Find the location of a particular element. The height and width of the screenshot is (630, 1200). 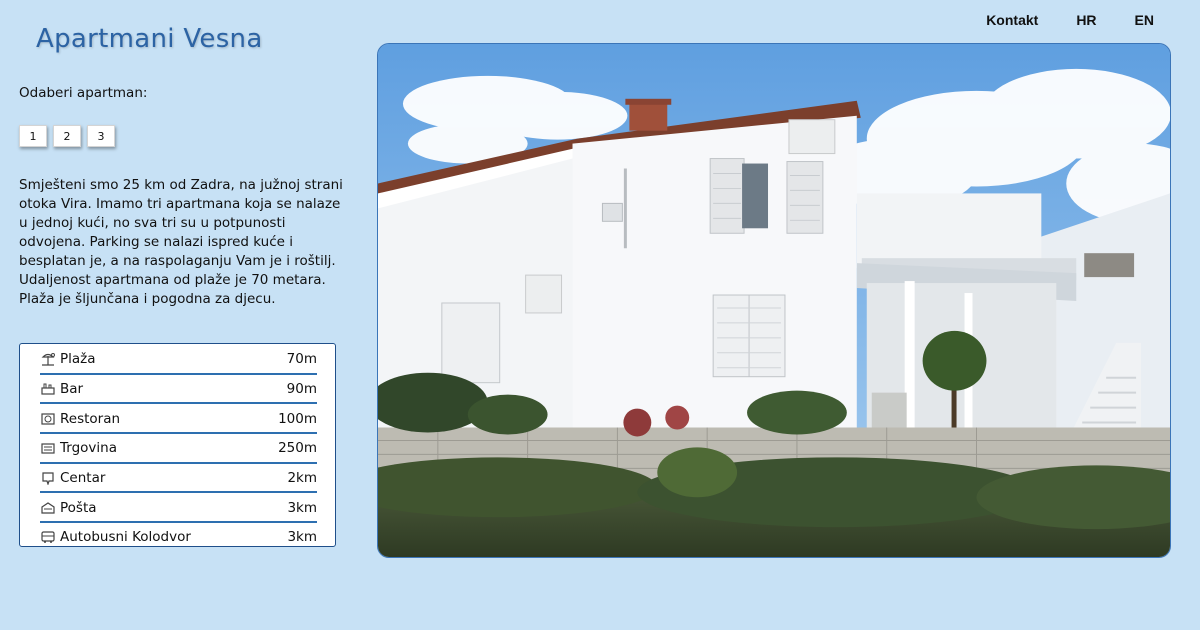

distance-name: Pošta is located at coordinates (78, 507).